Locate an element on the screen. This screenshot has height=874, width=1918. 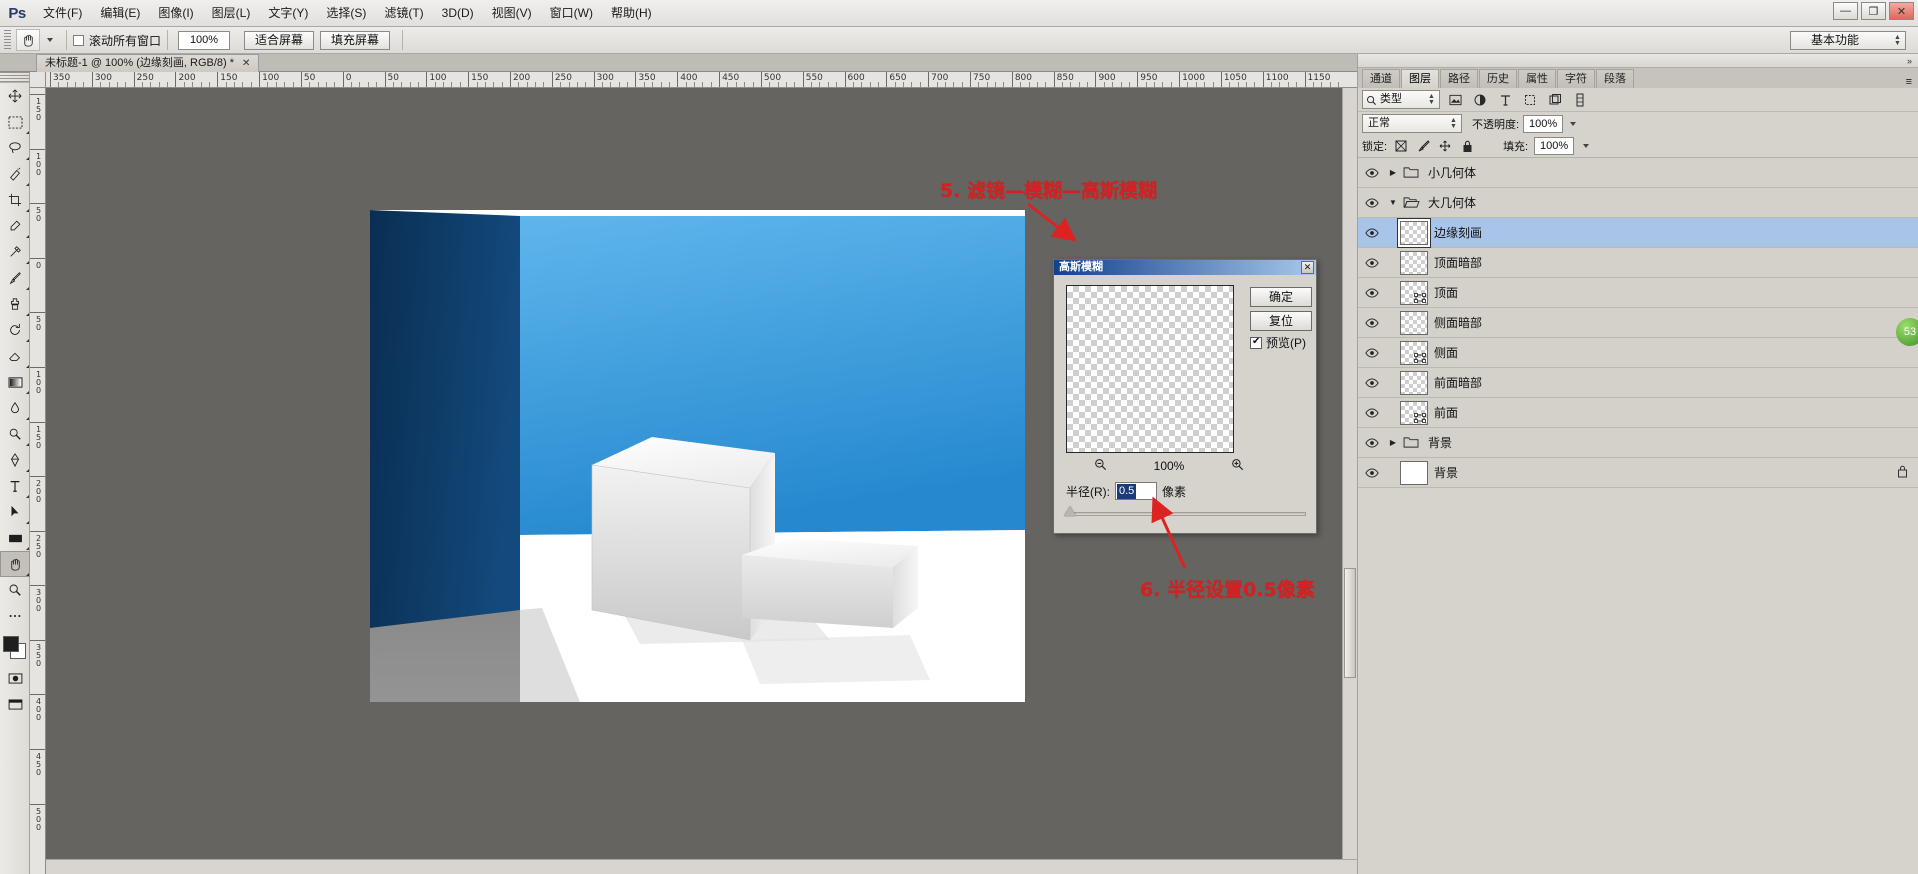
collapse-panels-icon: » is located at coordinates (1909, 61).